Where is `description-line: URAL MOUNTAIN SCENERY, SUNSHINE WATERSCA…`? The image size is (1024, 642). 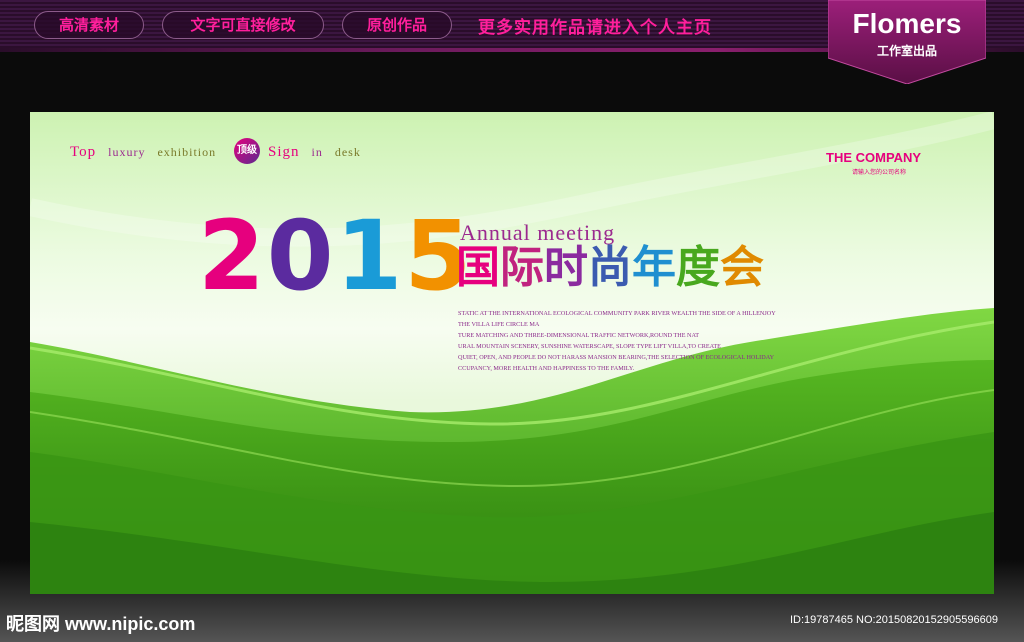
description-line: URAL MOUNTAIN SCENERY, SUNSHINE WATERSCA… is located at coordinates (589, 346).